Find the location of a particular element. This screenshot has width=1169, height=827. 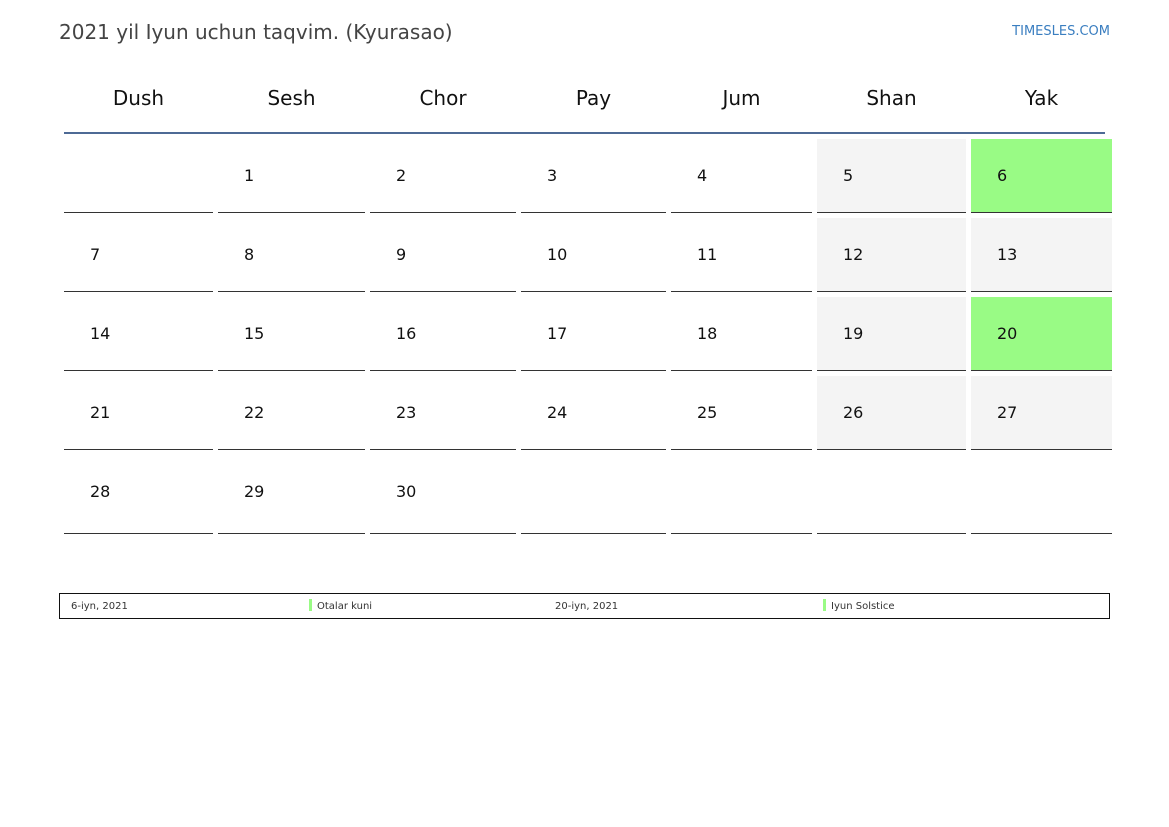

weekday-label: Jum is located at coordinates (741, 98).